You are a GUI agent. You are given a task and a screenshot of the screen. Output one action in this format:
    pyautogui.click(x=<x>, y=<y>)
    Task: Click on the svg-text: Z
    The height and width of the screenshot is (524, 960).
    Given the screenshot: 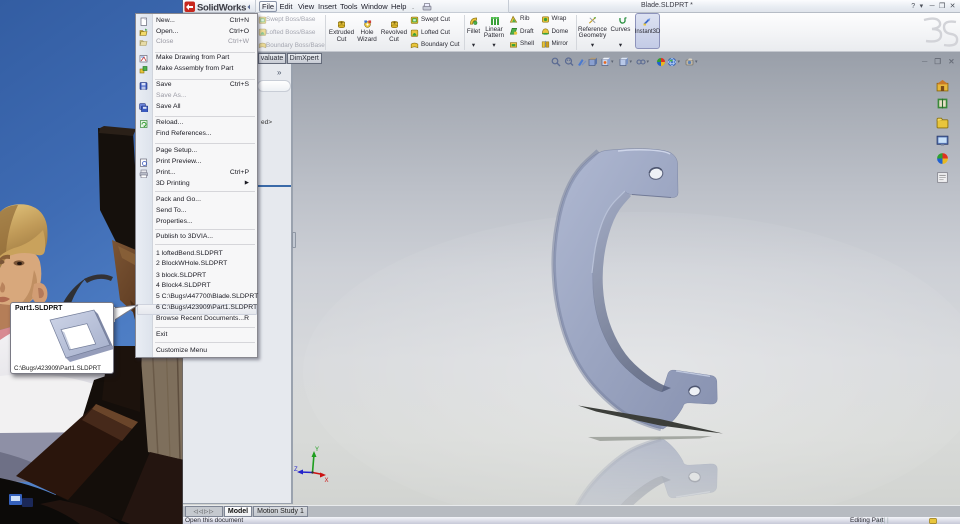 What is the action you would take?
    pyautogui.click(x=296, y=470)
    